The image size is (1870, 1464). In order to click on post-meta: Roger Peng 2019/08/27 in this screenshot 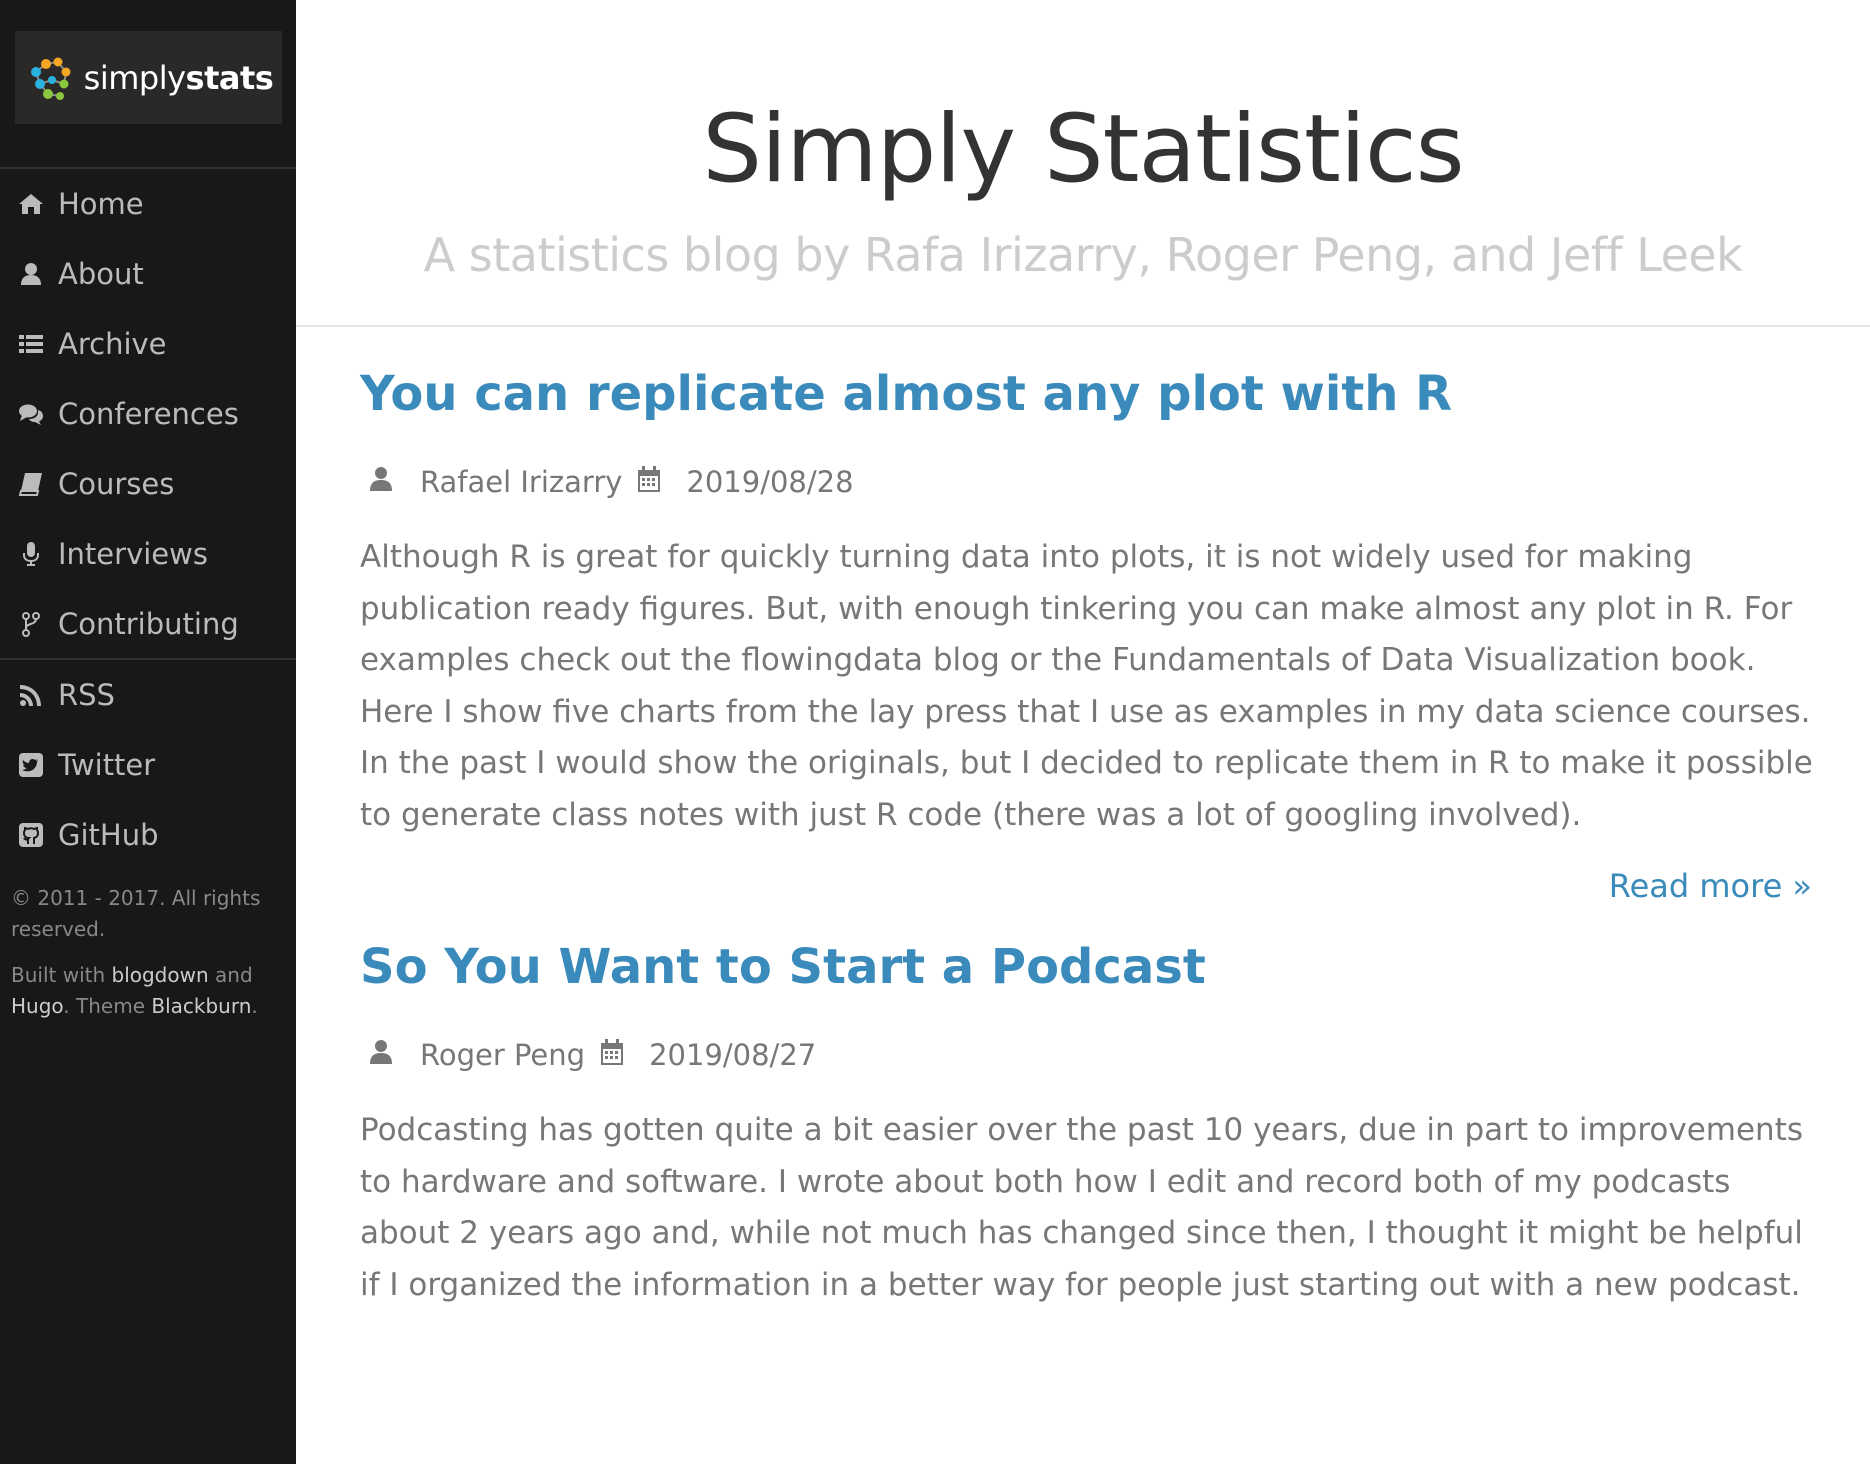, I will do `click(1090, 1055)`.